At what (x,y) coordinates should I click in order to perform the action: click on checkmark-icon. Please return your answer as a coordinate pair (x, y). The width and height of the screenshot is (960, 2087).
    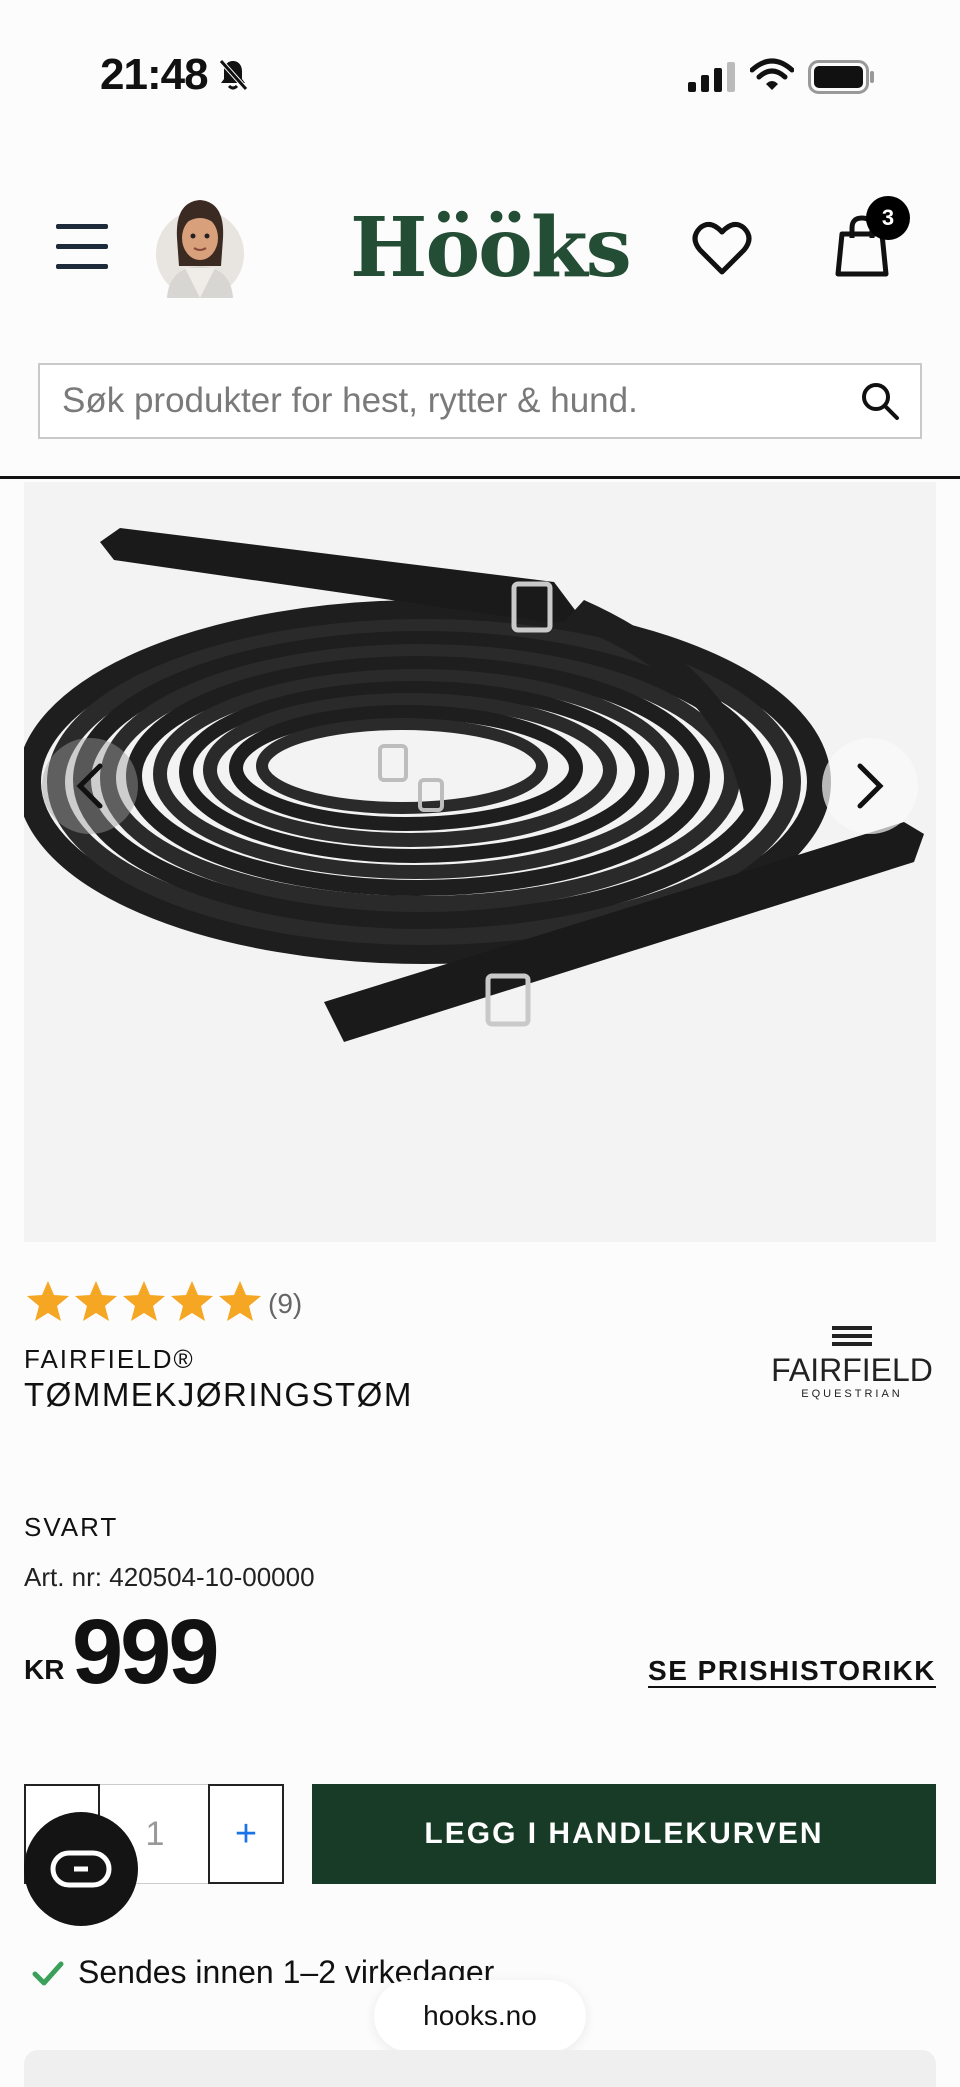
    Looking at the image, I should click on (48, 1973).